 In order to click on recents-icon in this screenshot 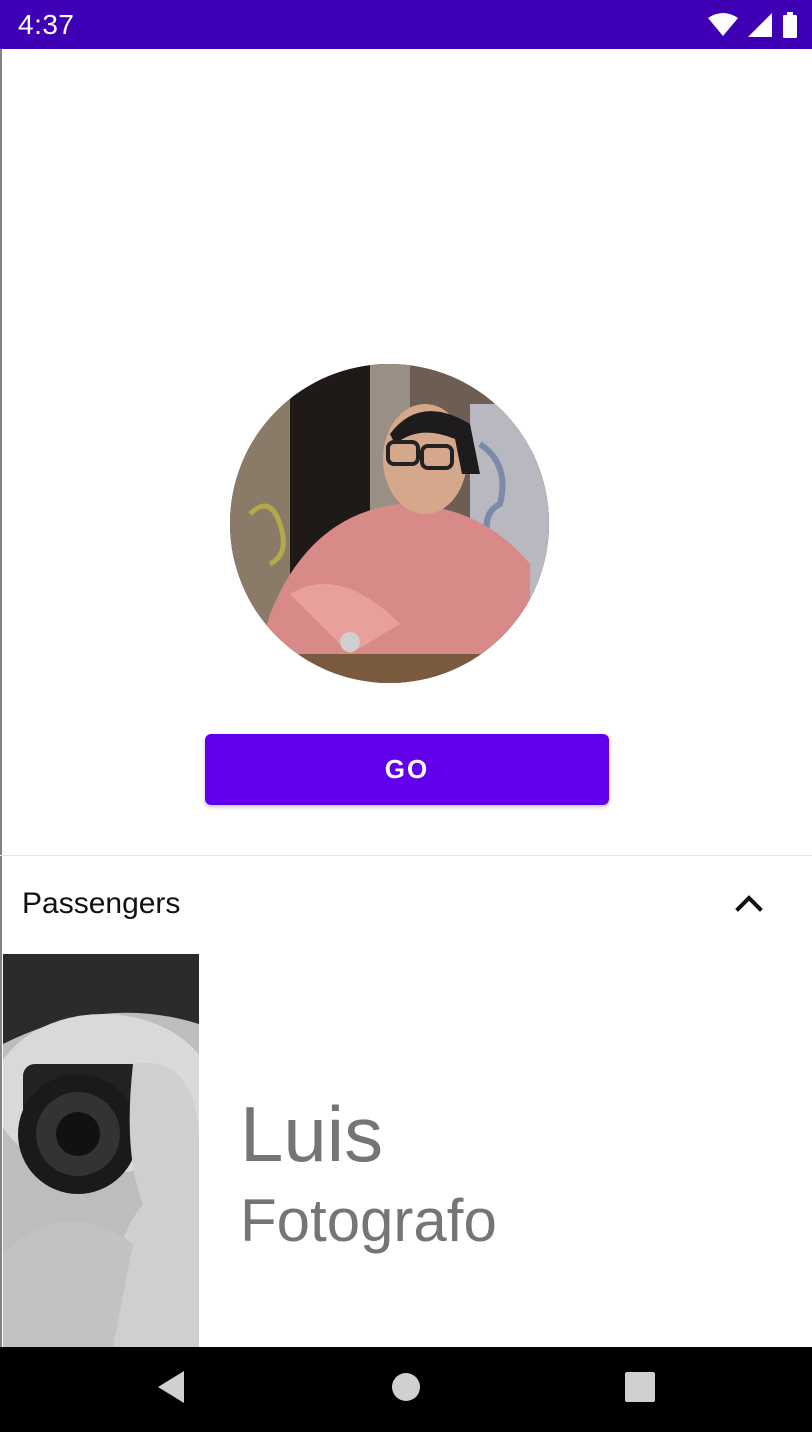, I will do `click(640, 1389)`.